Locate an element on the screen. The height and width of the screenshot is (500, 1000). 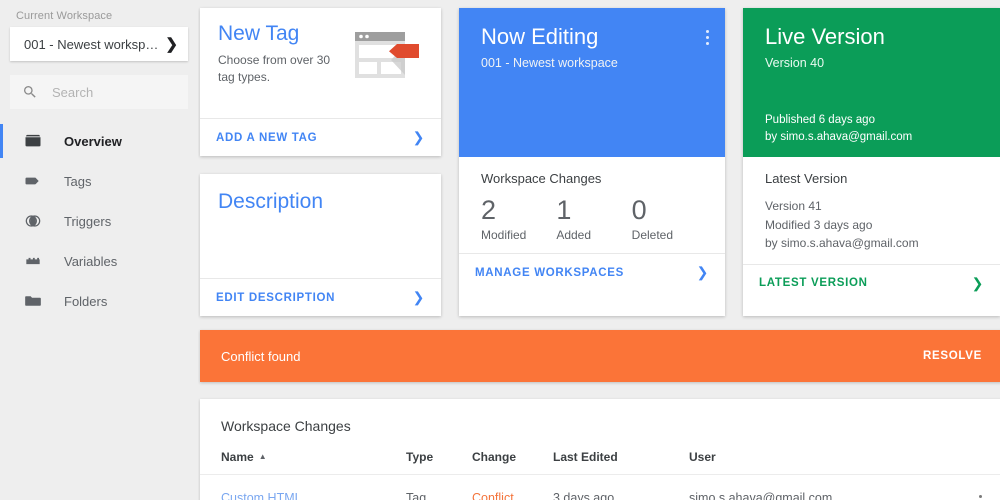
current-workspace-label: Current Workspace is located at coordinates (64, 16).